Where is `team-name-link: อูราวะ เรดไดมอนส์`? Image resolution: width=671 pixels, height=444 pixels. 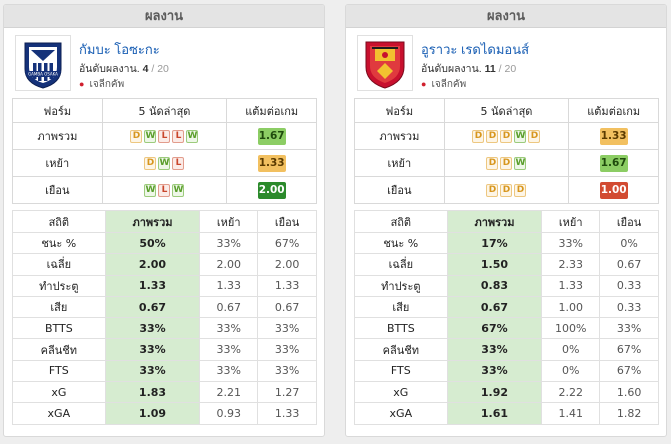
team-name-link: อูราวะ เรดไดมอนส์ is located at coordinates (475, 49).